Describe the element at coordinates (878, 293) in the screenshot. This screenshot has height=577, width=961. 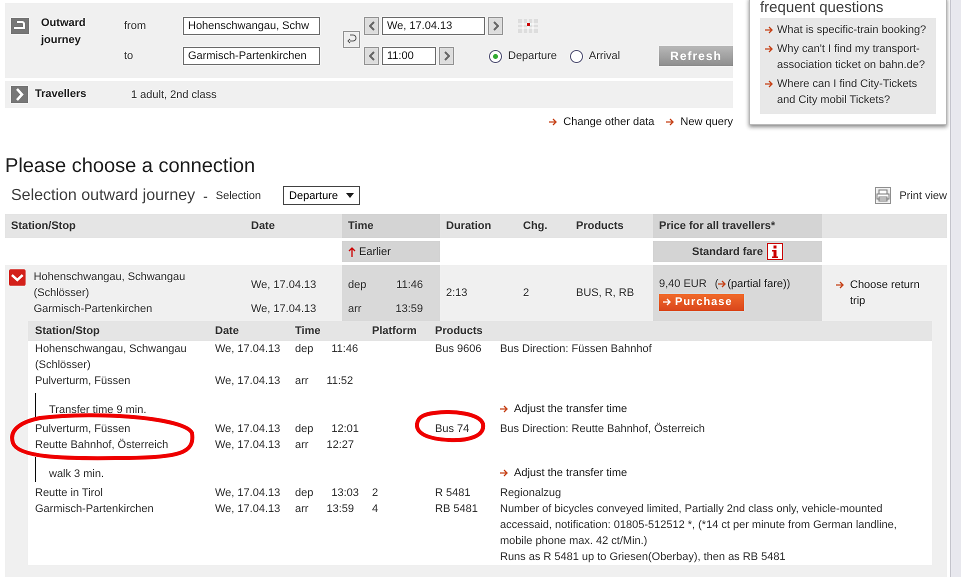
I see `return-trip-link: Choose return trip` at that location.